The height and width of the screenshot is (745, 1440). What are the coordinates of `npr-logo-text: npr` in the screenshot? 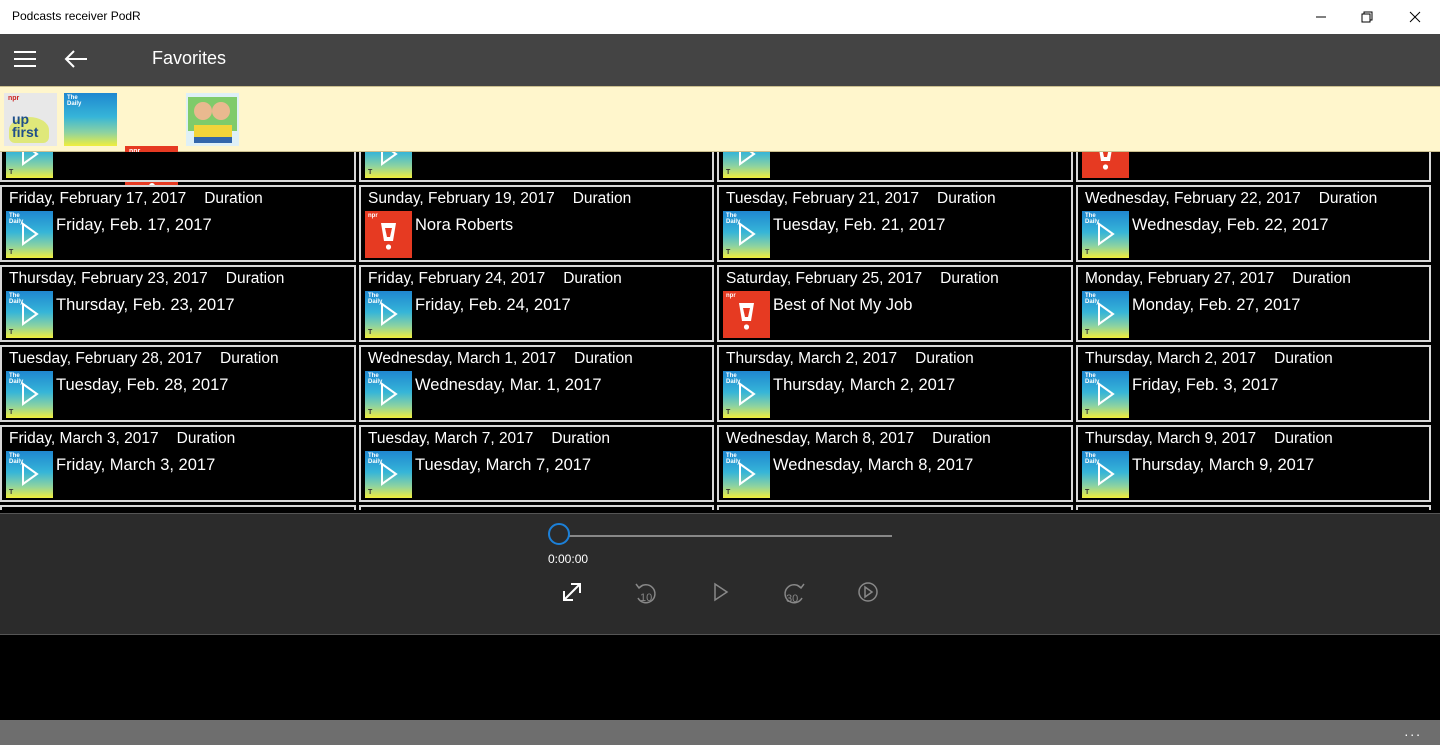 It's located at (14, 98).